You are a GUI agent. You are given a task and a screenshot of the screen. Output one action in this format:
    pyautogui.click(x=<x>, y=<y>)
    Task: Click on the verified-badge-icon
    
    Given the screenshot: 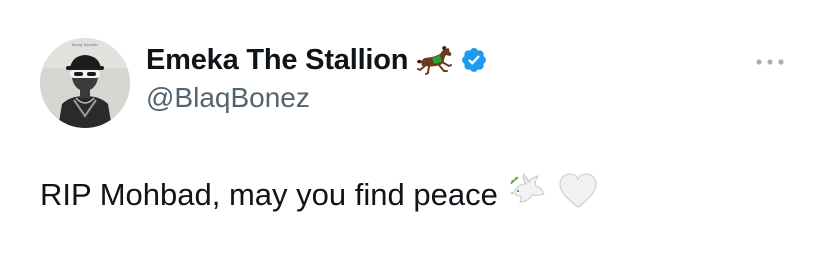 What is the action you would take?
    pyautogui.click(x=474, y=60)
    